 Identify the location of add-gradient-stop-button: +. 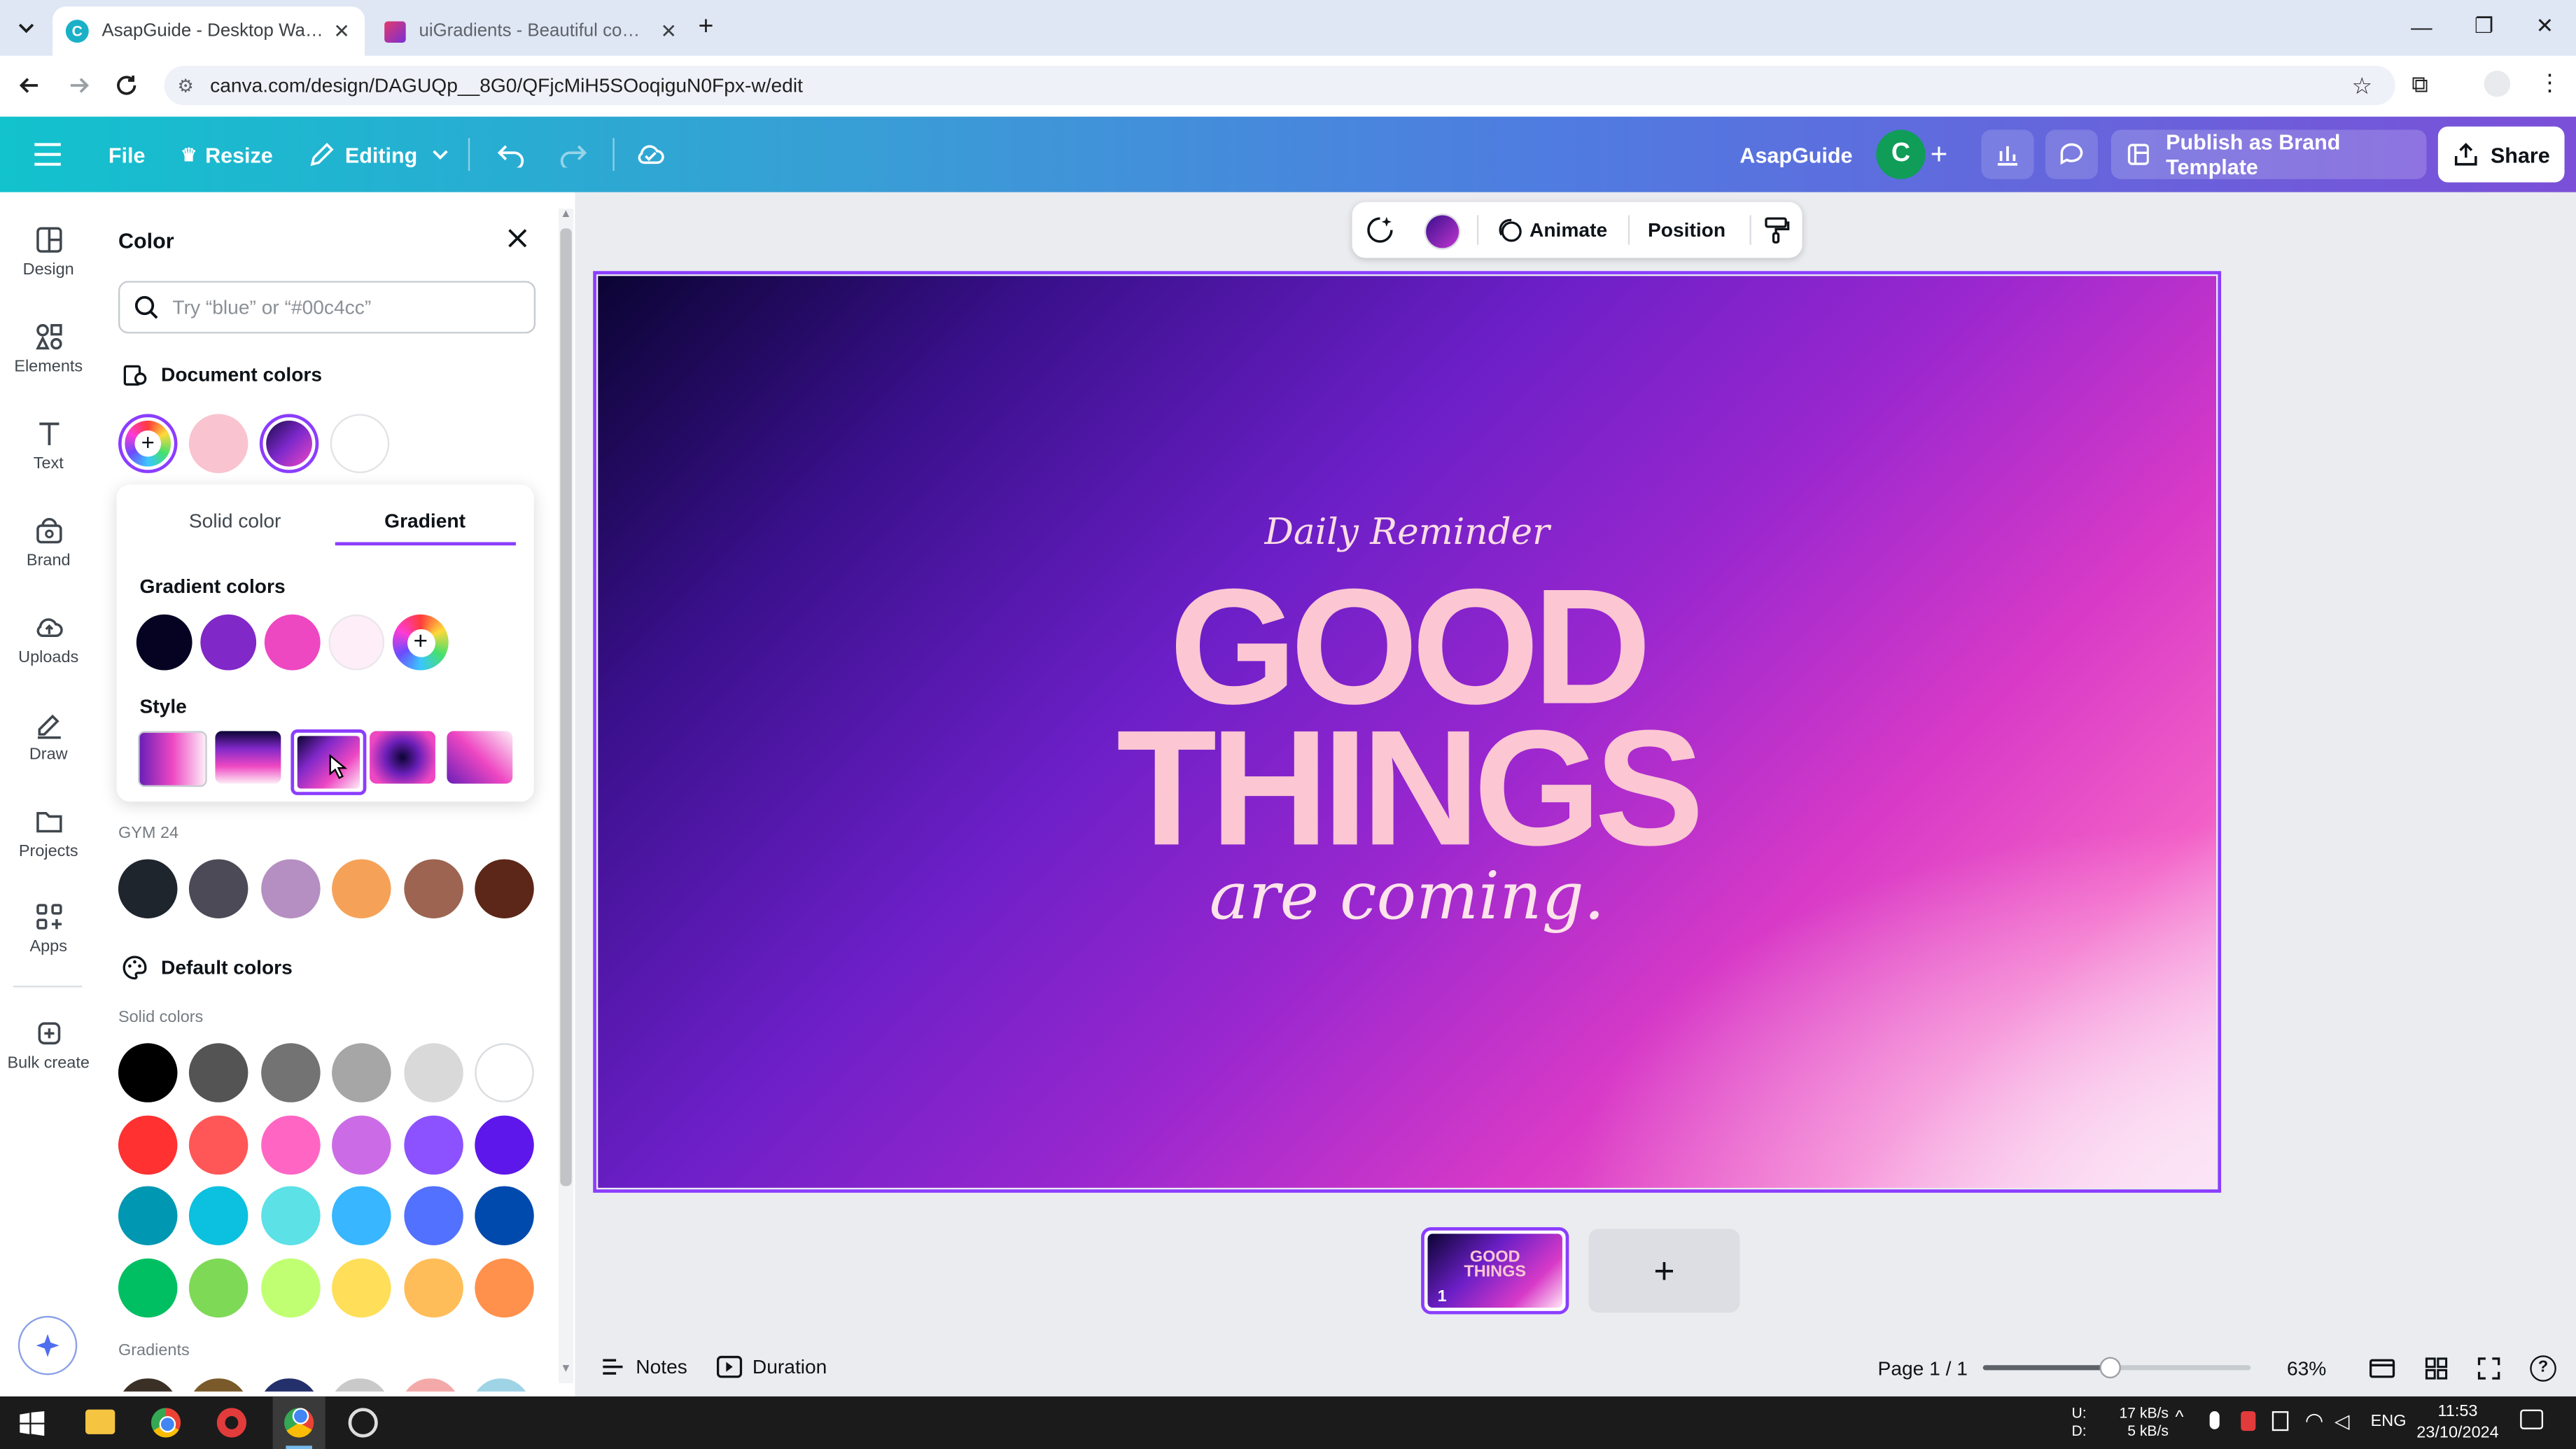
(420, 642).